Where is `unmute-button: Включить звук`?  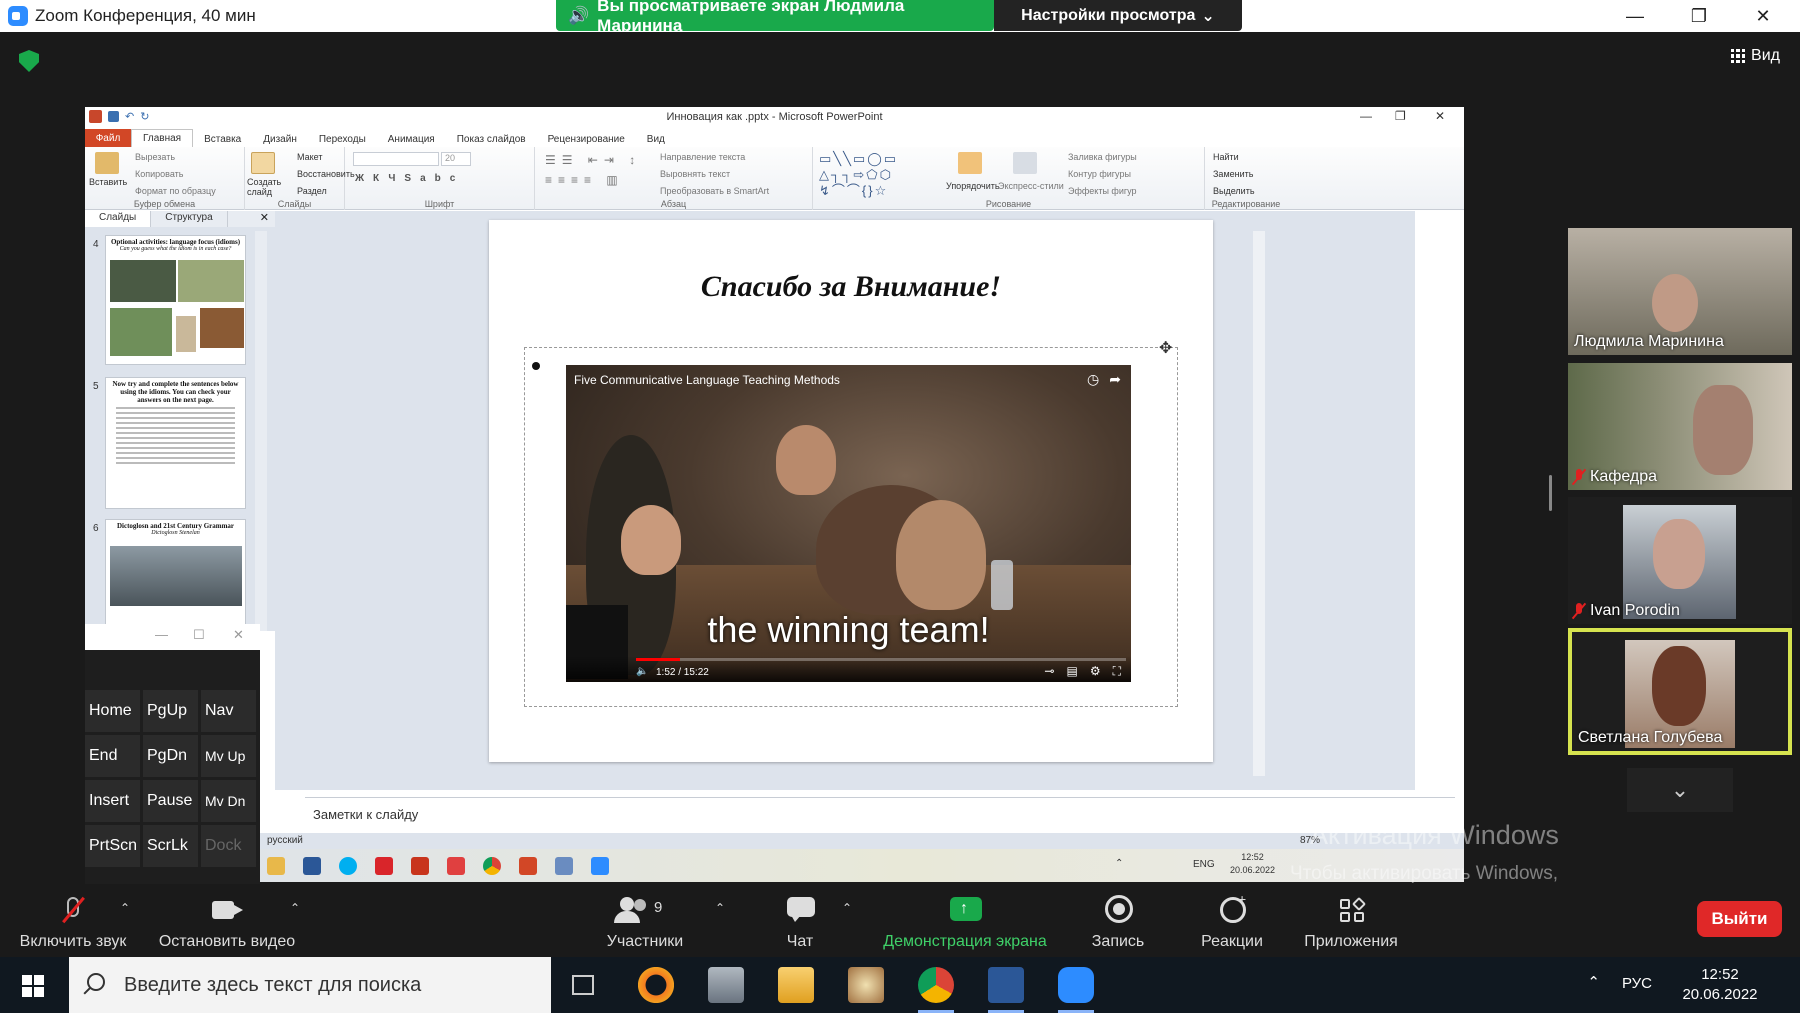
unmute-button: Включить звук is located at coordinates (73, 921).